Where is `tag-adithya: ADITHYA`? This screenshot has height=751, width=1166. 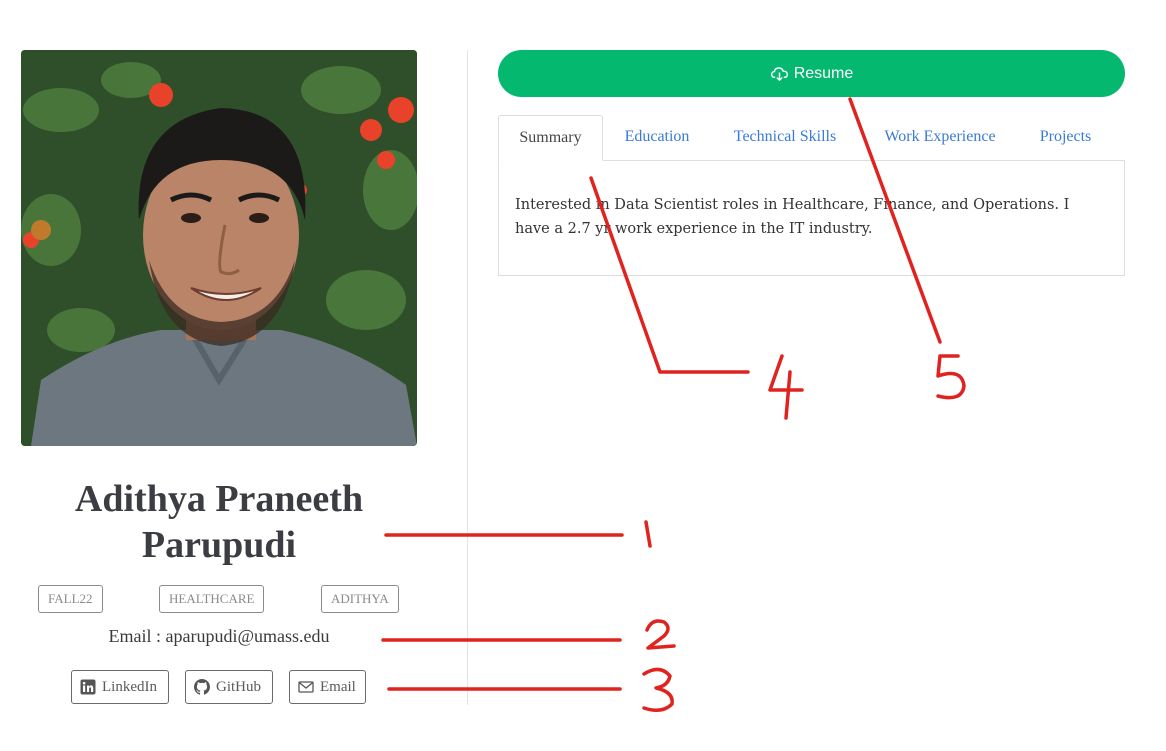 tag-adithya: ADITHYA is located at coordinates (360, 599).